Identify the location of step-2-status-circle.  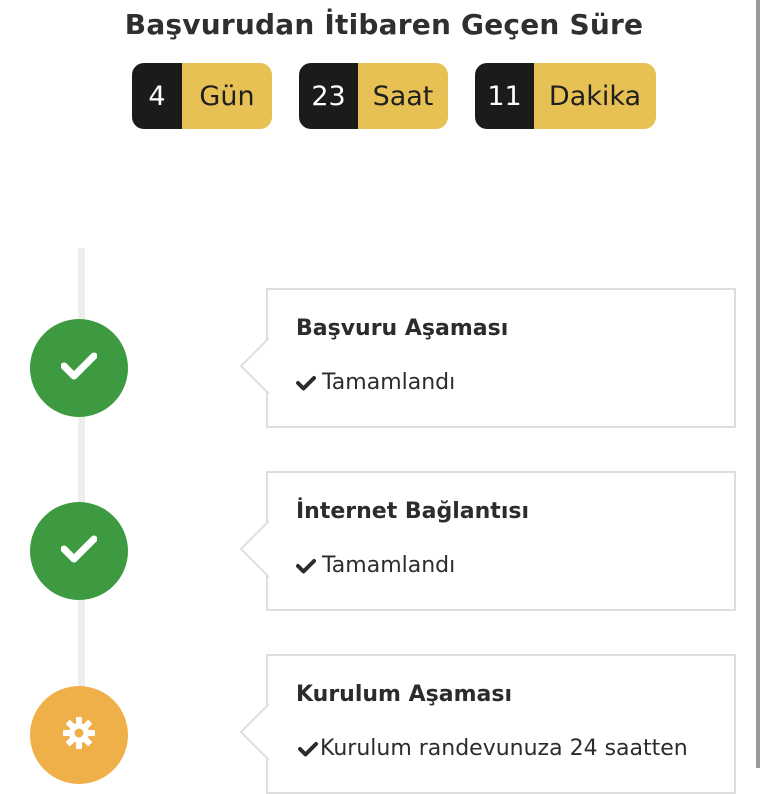
(79, 551).